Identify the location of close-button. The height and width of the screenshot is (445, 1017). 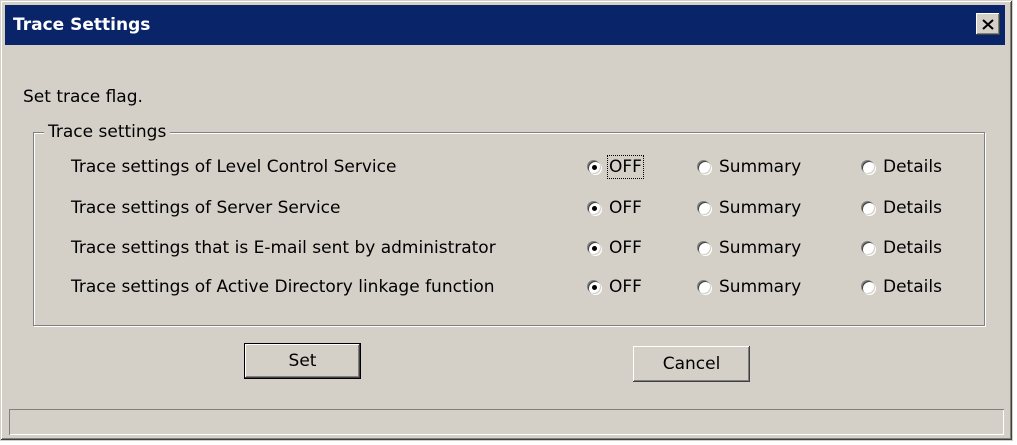
(988, 24).